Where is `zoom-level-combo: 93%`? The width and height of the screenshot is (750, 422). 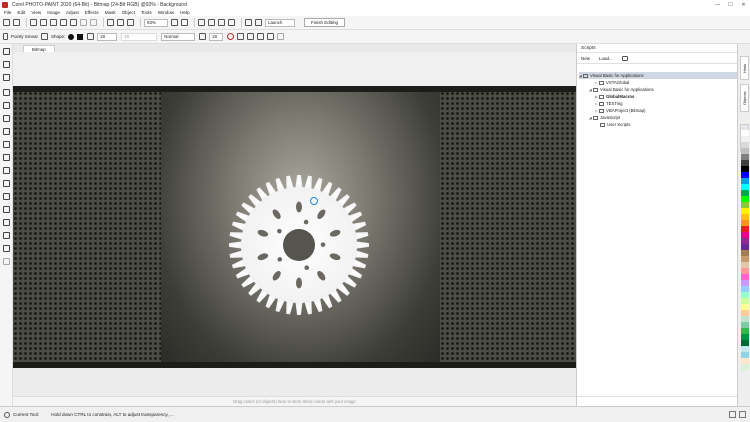
zoom-level-combo: 93% is located at coordinates (156, 22).